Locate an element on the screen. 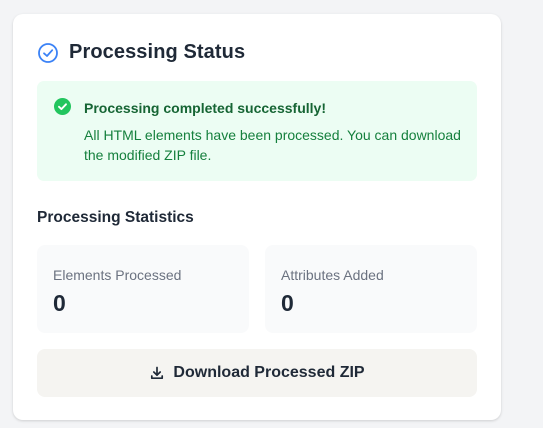  alert-title: Processing completed successfully! is located at coordinates (205, 108).